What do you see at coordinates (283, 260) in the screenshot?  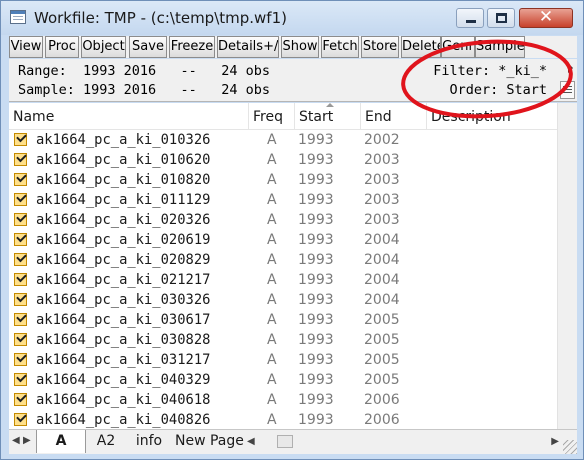 I see `table-row: ak1664_pc_a_ki_020829 A 1993 2004` at bounding box center [283, 260].